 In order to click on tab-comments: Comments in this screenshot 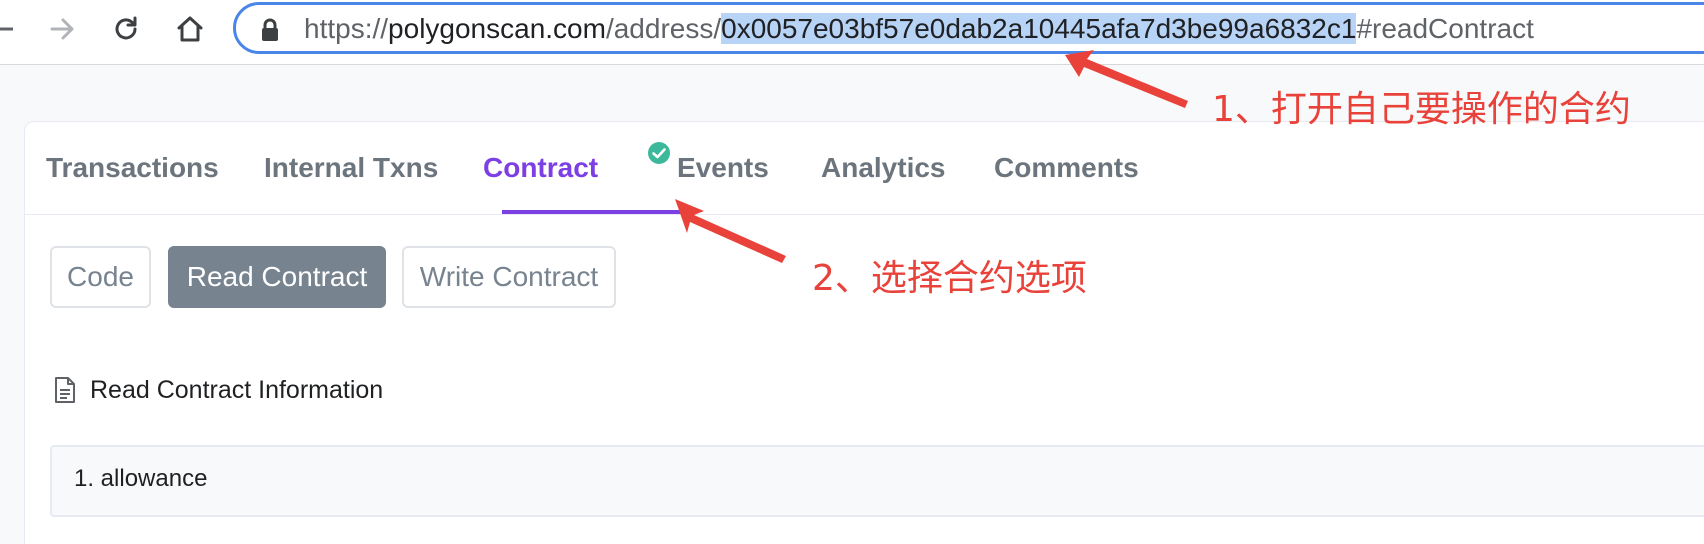, I will do `click(1066, 168)`.